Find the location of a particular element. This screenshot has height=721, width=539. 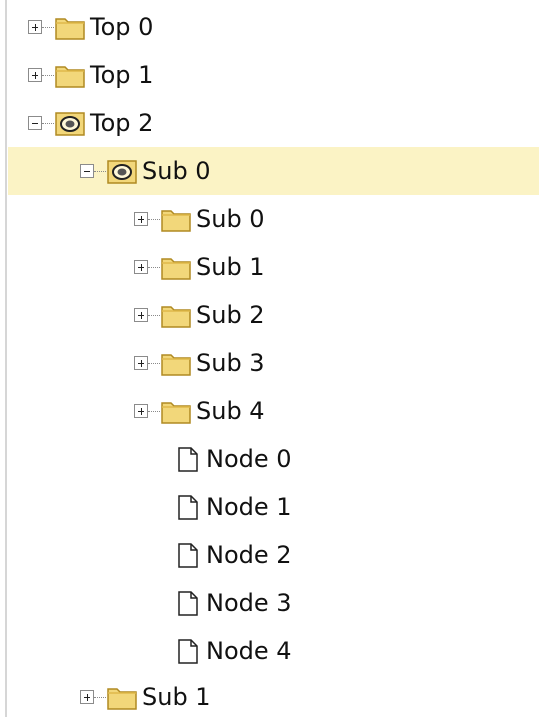

tree-leaf-node-3: Node 3 is located at coordinates (273, 603).